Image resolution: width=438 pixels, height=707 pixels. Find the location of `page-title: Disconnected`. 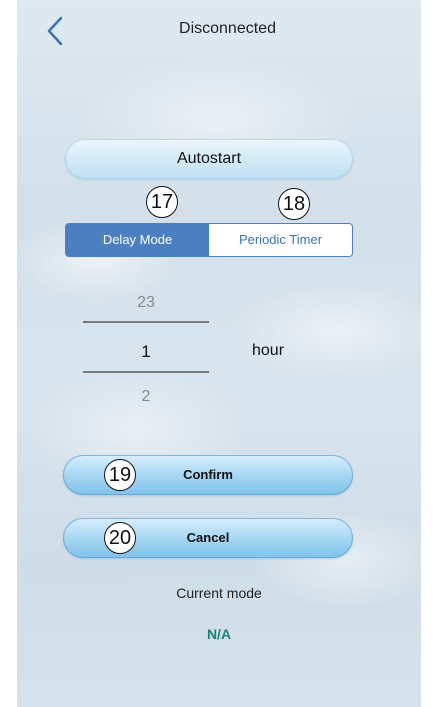

page-title: Disconnected is located at coordinates (227, 28).